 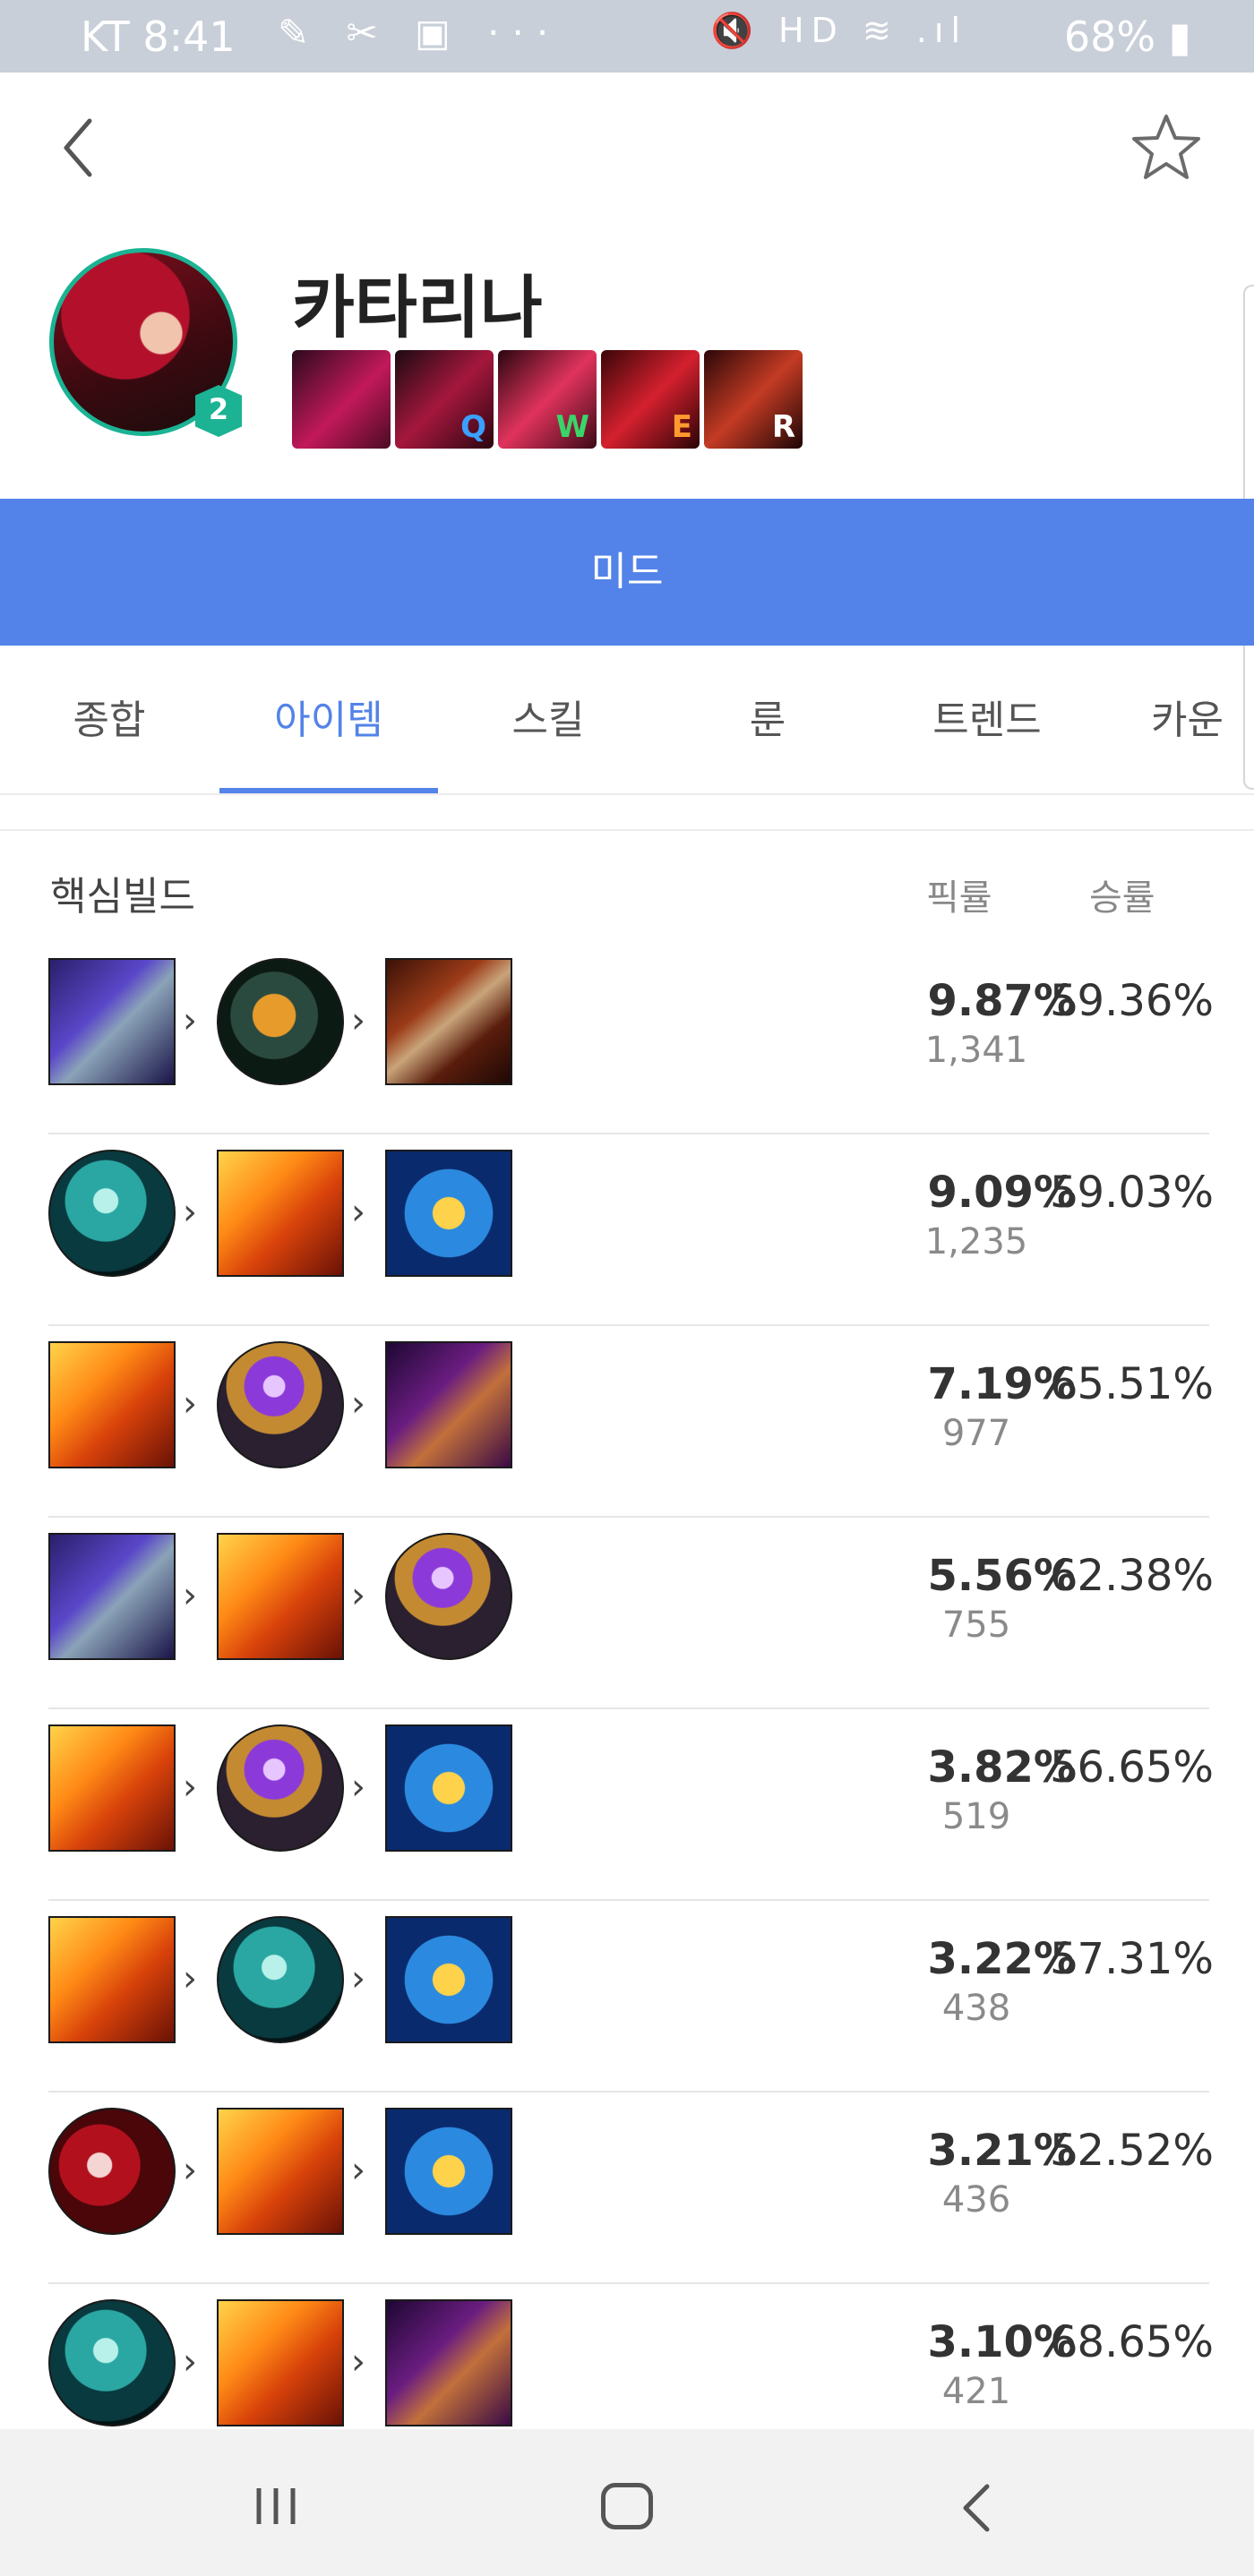 What do you see at coordinates (976, 2008) in the screenshot?
I see `game-count: 438` at bounding box center [976, 2008].